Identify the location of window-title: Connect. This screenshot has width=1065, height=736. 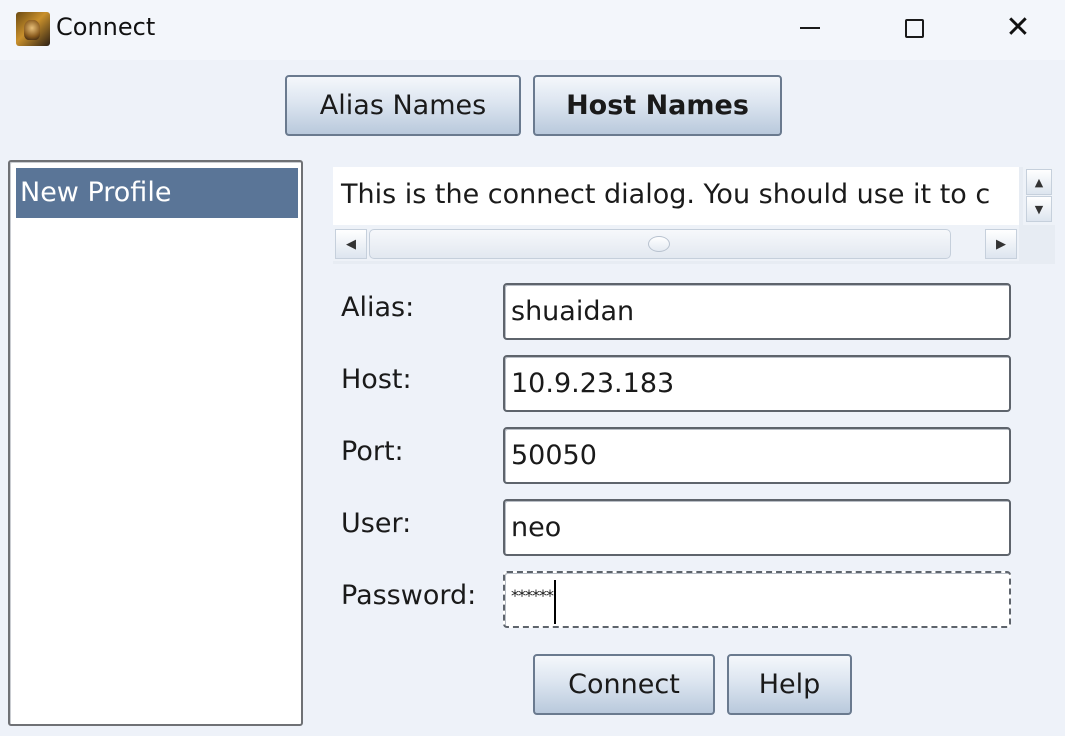
(106, 27).